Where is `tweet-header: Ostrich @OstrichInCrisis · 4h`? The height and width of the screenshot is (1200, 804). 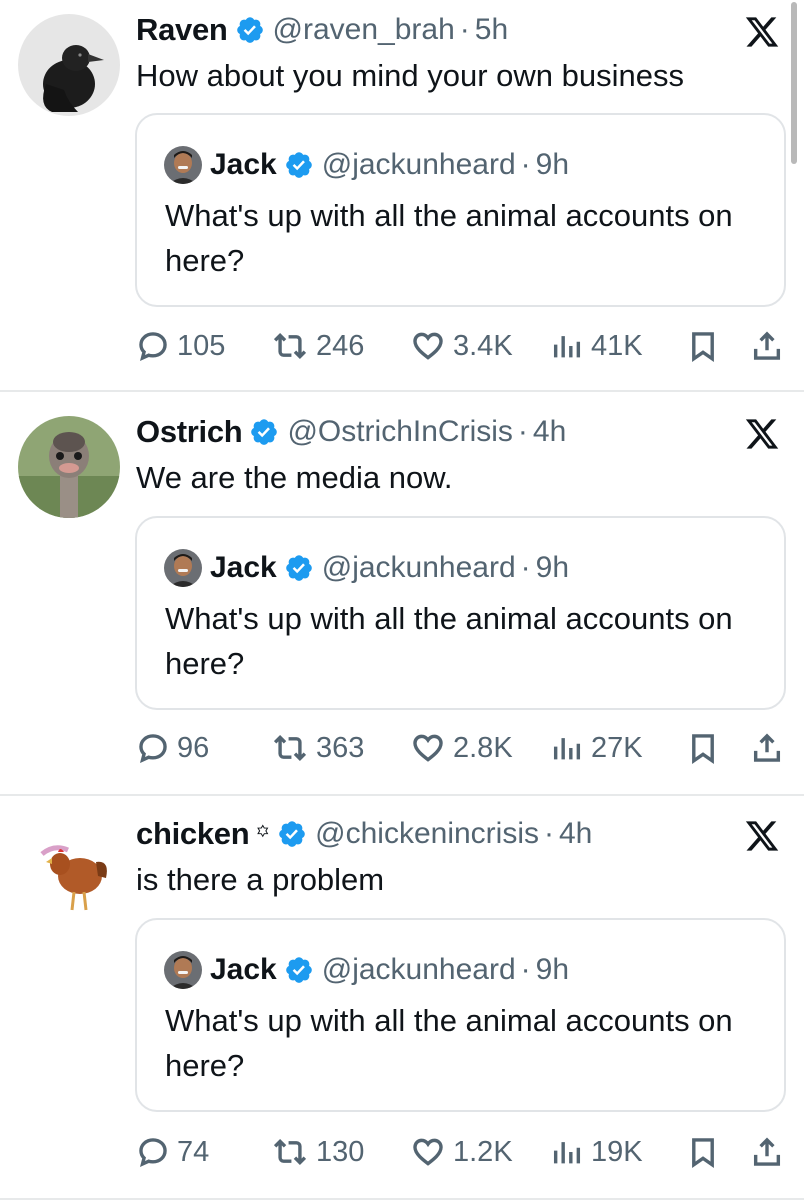
tweet-header: Ostrich @OstrichInCrisis · 4h is located at coordinates (351, 432).